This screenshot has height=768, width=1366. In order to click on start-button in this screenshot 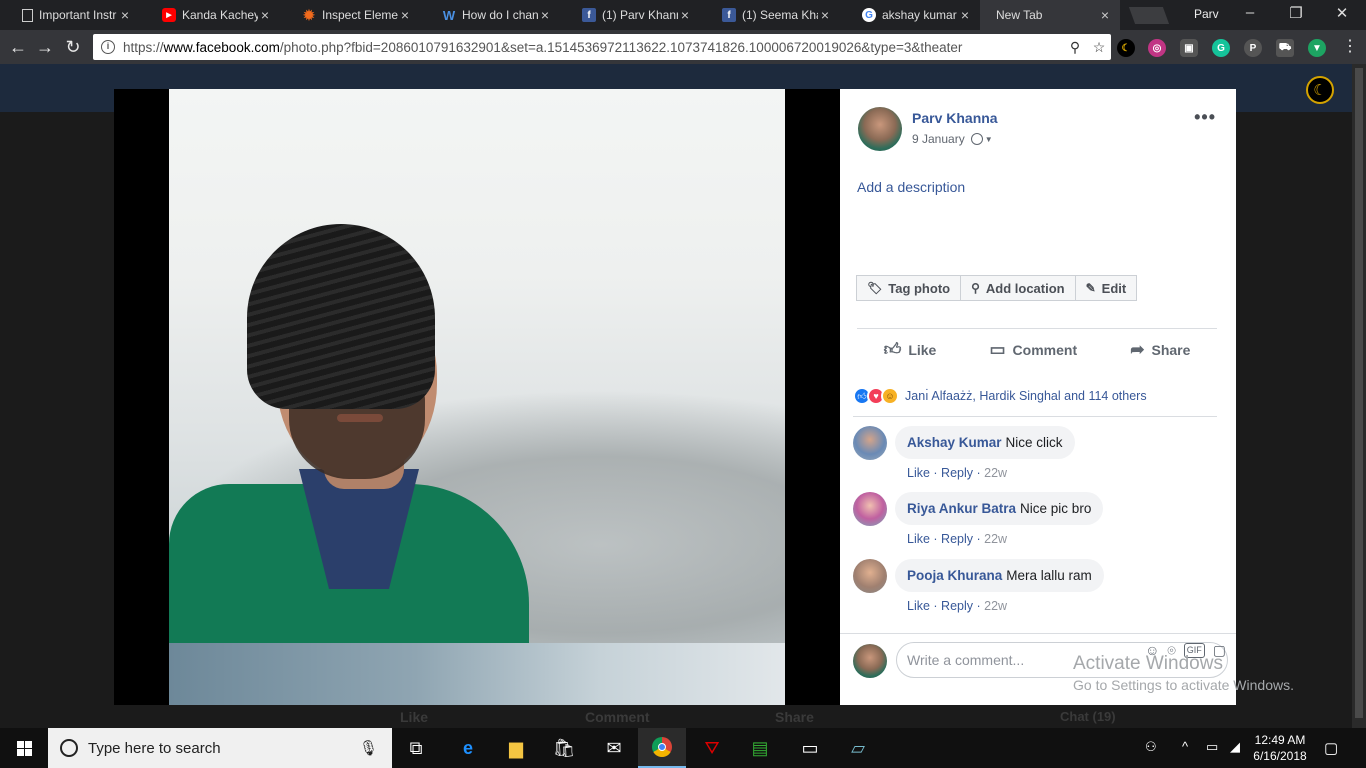, I will do `click(24, 748)`.